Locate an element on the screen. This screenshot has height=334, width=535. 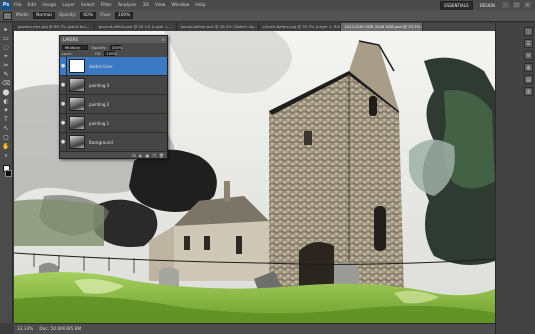
quick-select-tool-icon: ⌖ is located at coordinates (6, 56).